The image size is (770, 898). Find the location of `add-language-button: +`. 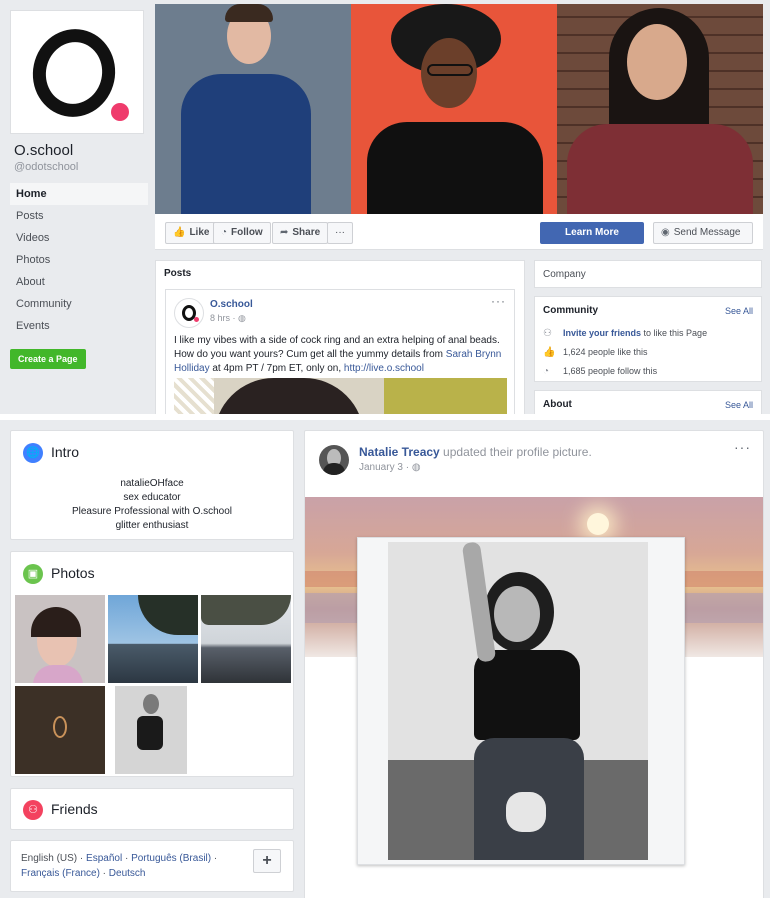

add-language-button: + is located at coordinates (267, 861).